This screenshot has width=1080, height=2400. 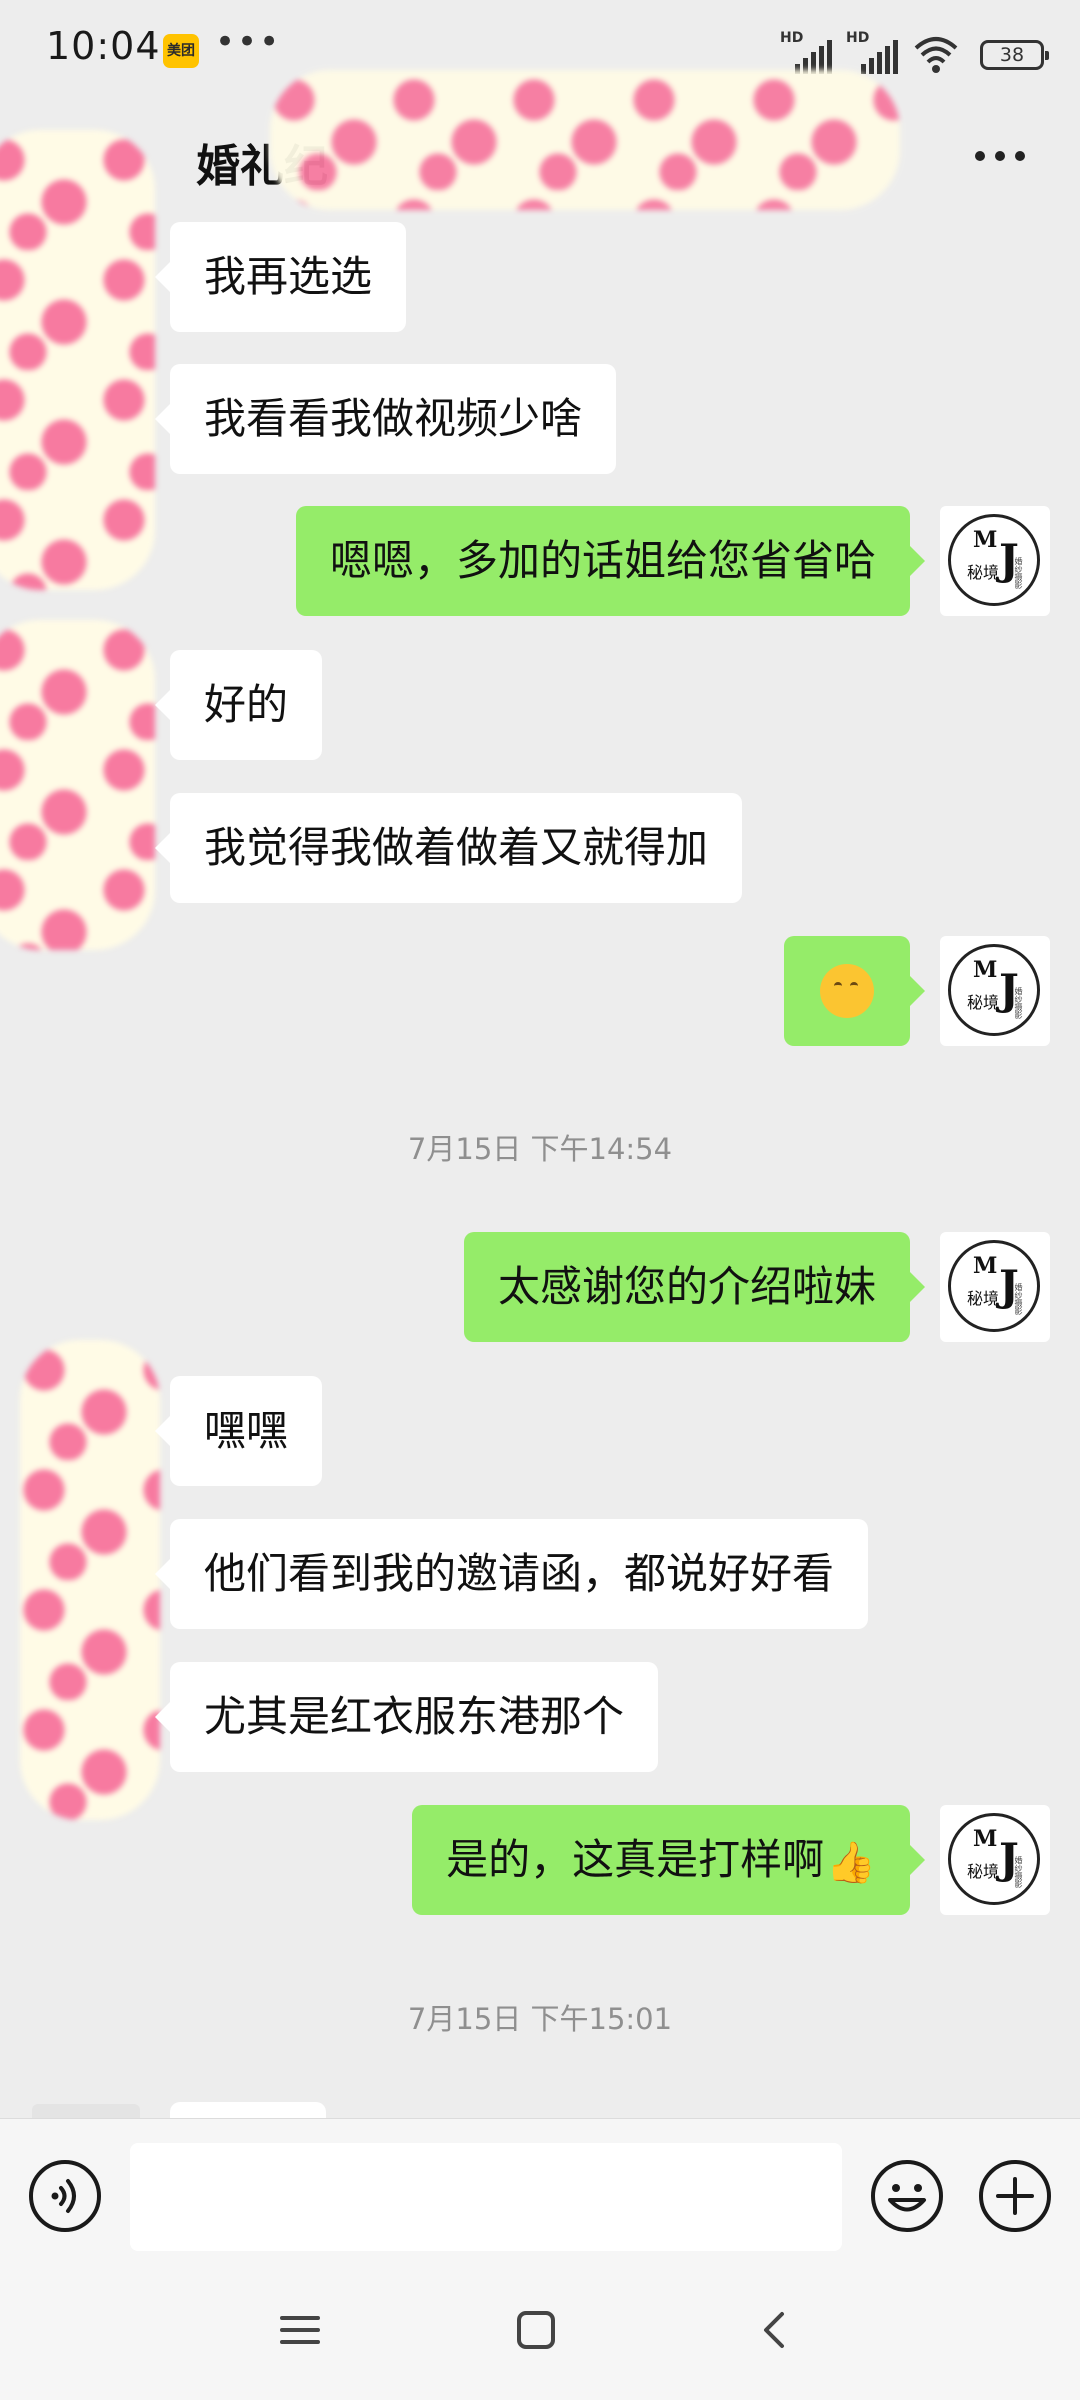 I want to click on message-text: 嘿嘿, so click(x=246, y=1430).